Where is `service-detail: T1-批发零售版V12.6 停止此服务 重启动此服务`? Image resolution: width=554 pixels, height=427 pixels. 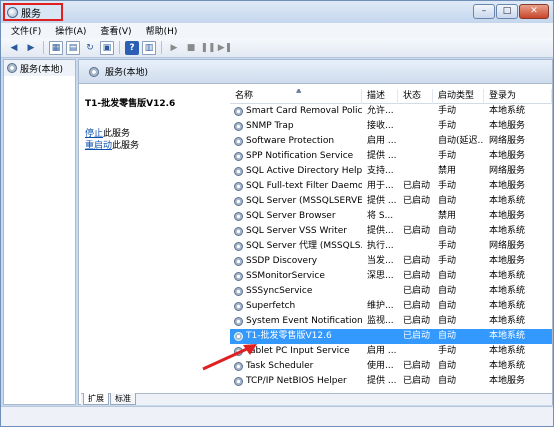 service-detail: T1-批发零售版V12.6 停止此服务 重启动此服务 is located at coordinates (155, 123).